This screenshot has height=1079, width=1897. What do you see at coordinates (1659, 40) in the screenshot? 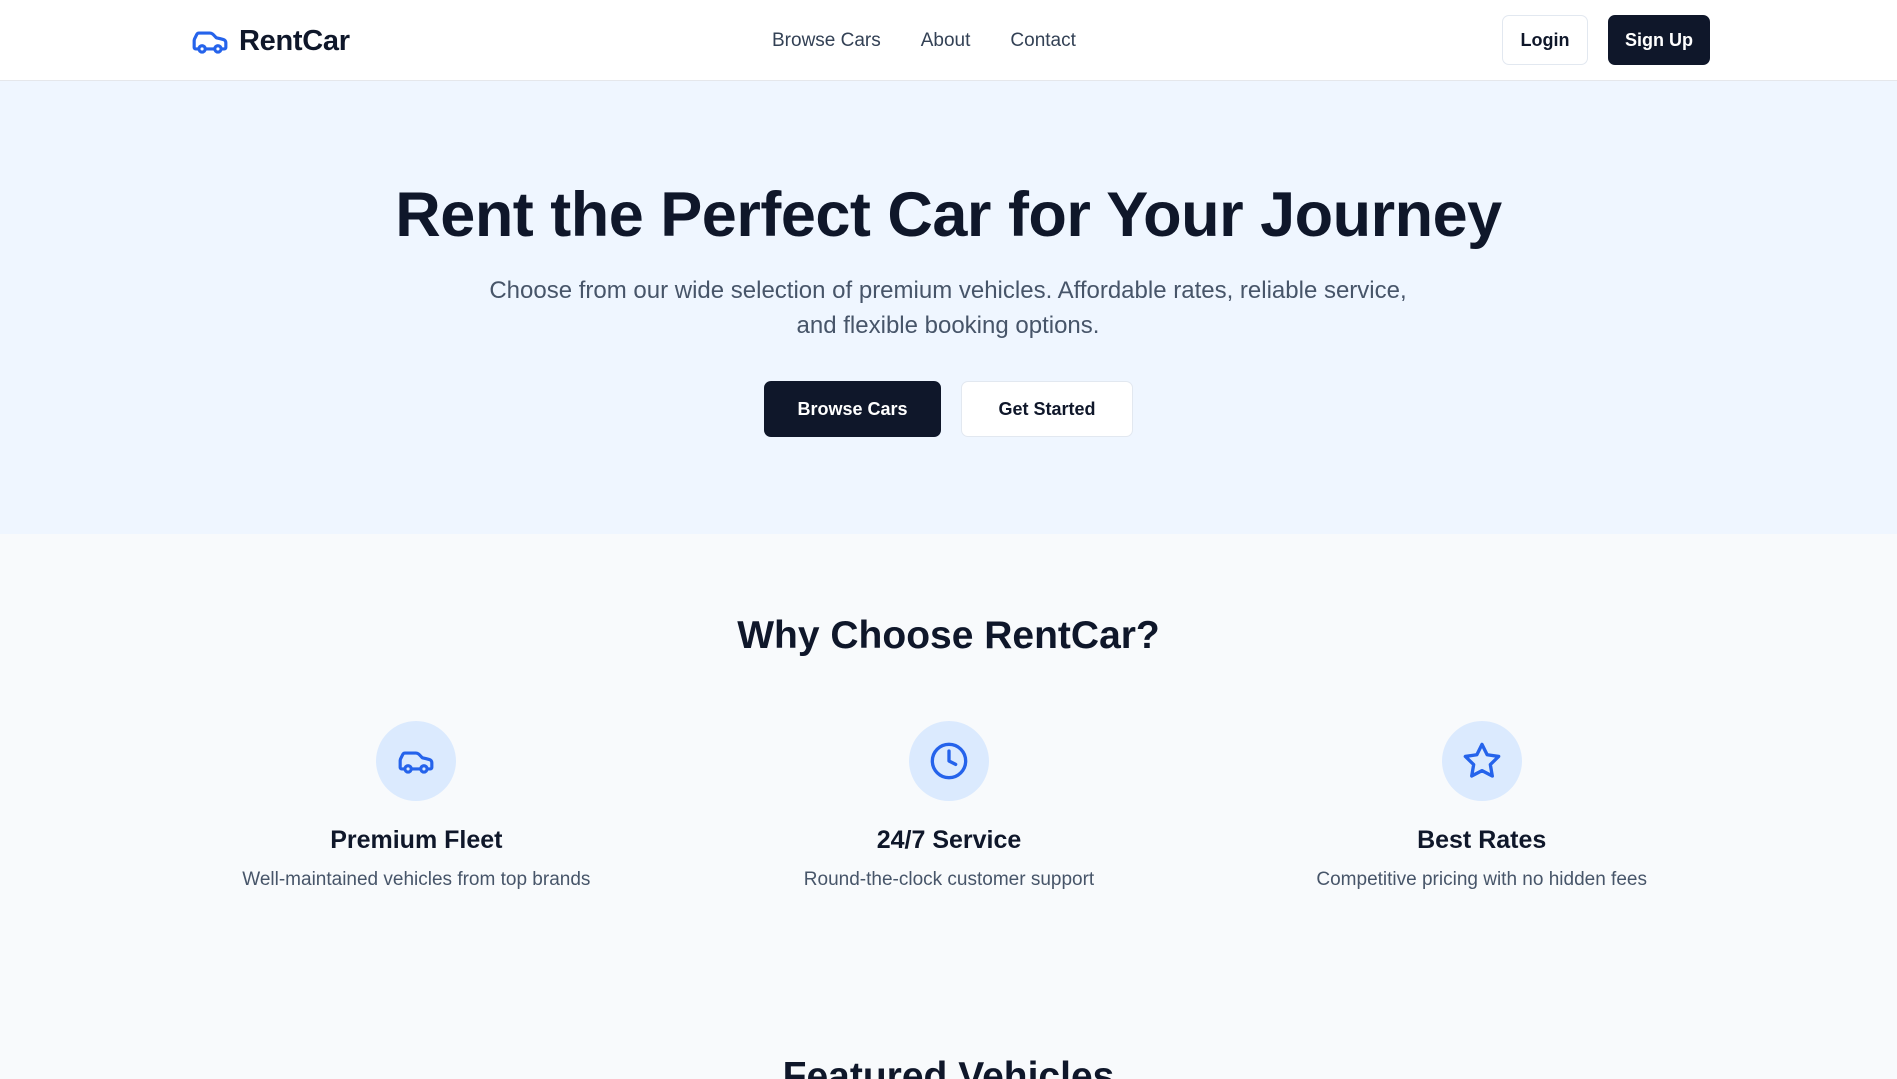
I see `signup-button: Sign Up` at bounding box center [1659, 40].